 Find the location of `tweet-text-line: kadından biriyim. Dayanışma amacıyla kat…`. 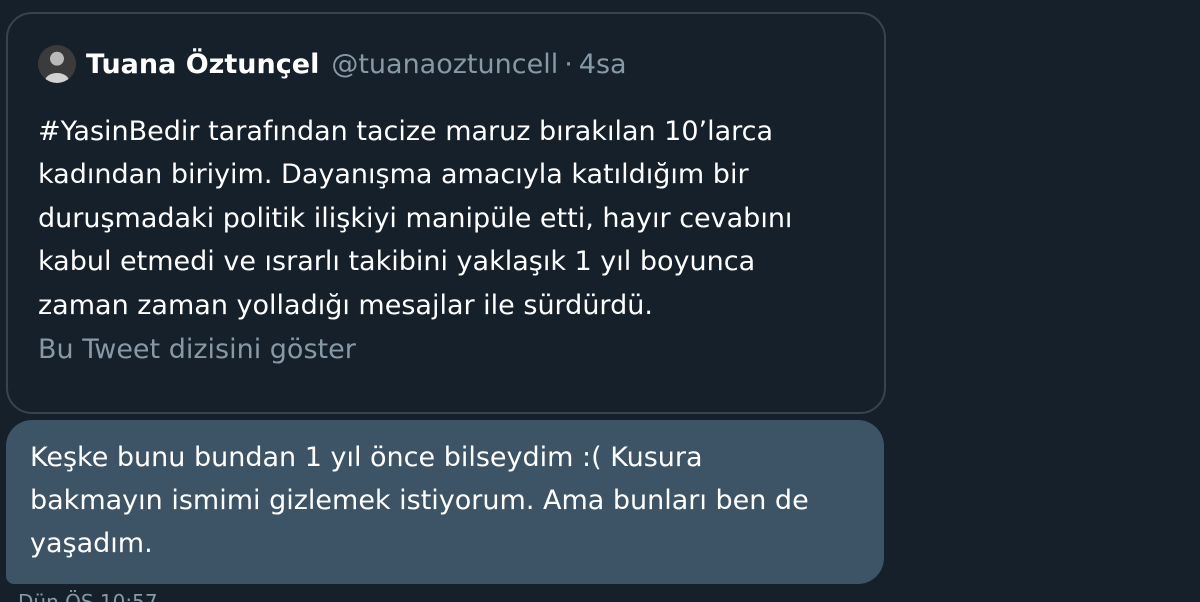

tweet-text-line: kadından biriyim. Dayanışma amacıyla kat… is located at coordinates (393, 175).